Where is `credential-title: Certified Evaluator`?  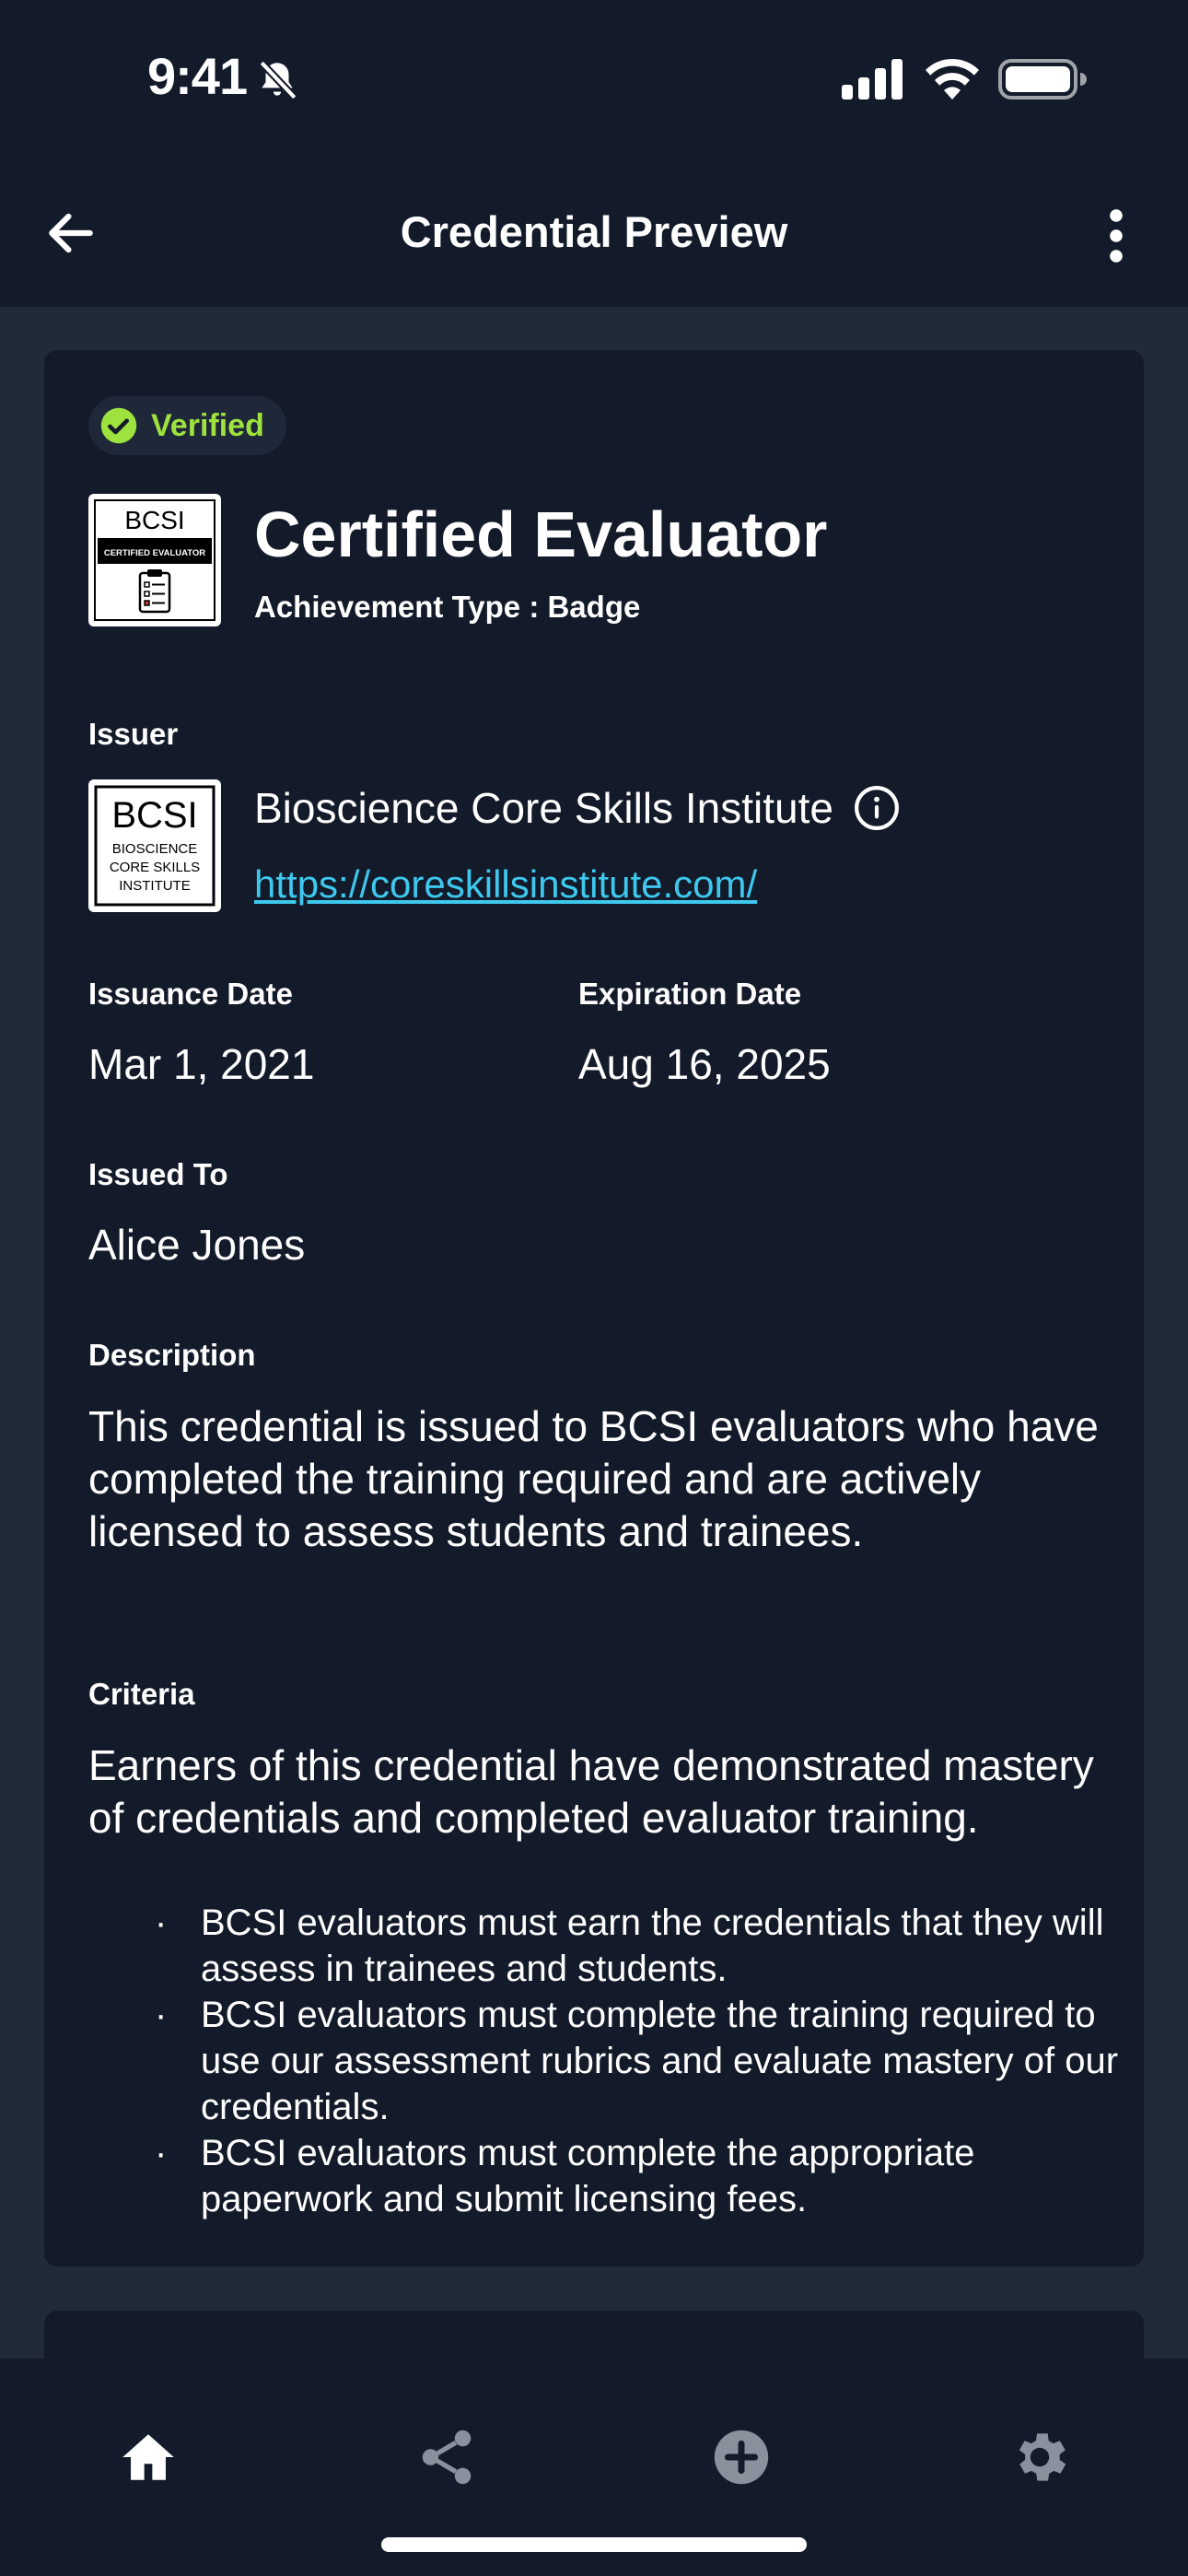 credential-title: Certified Evaluator is located at coordinates (541, 534).